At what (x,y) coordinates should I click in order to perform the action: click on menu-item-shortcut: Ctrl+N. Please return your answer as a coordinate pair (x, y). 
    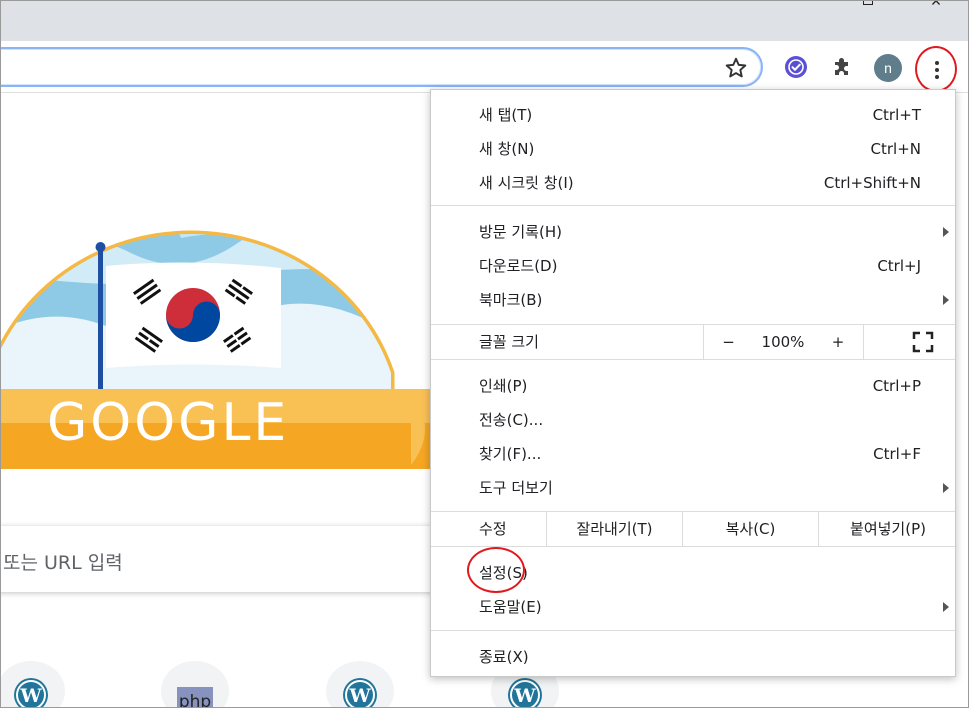
    Looking at the image, I should click on (895, 149).